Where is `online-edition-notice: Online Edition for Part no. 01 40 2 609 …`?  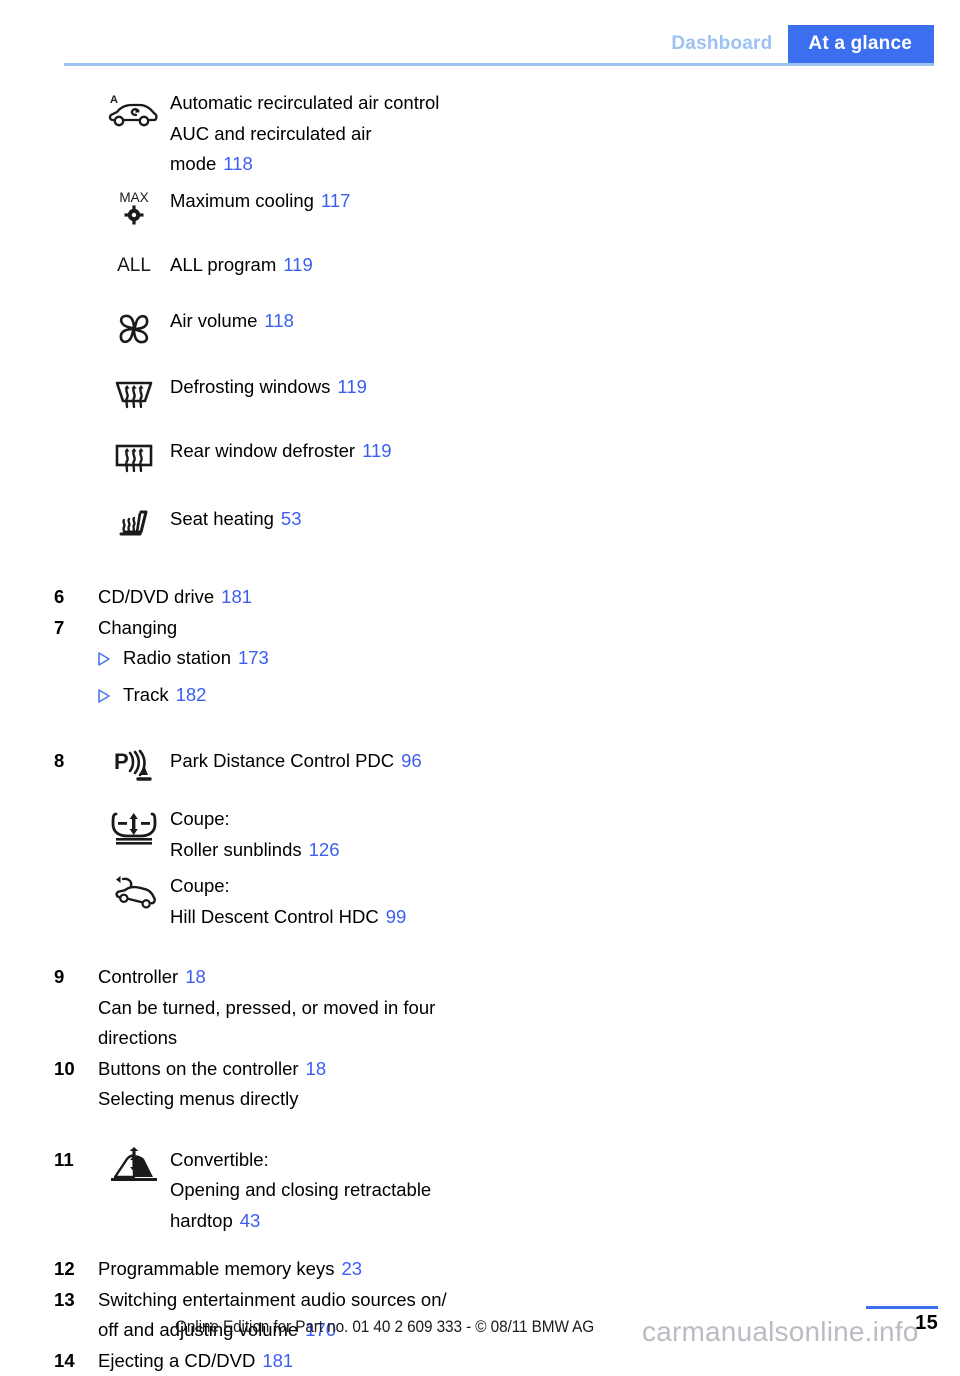
online-edition-notice: Online Edition for Part no. 01 40 2 609 … is located at coordinates (384, 1327).